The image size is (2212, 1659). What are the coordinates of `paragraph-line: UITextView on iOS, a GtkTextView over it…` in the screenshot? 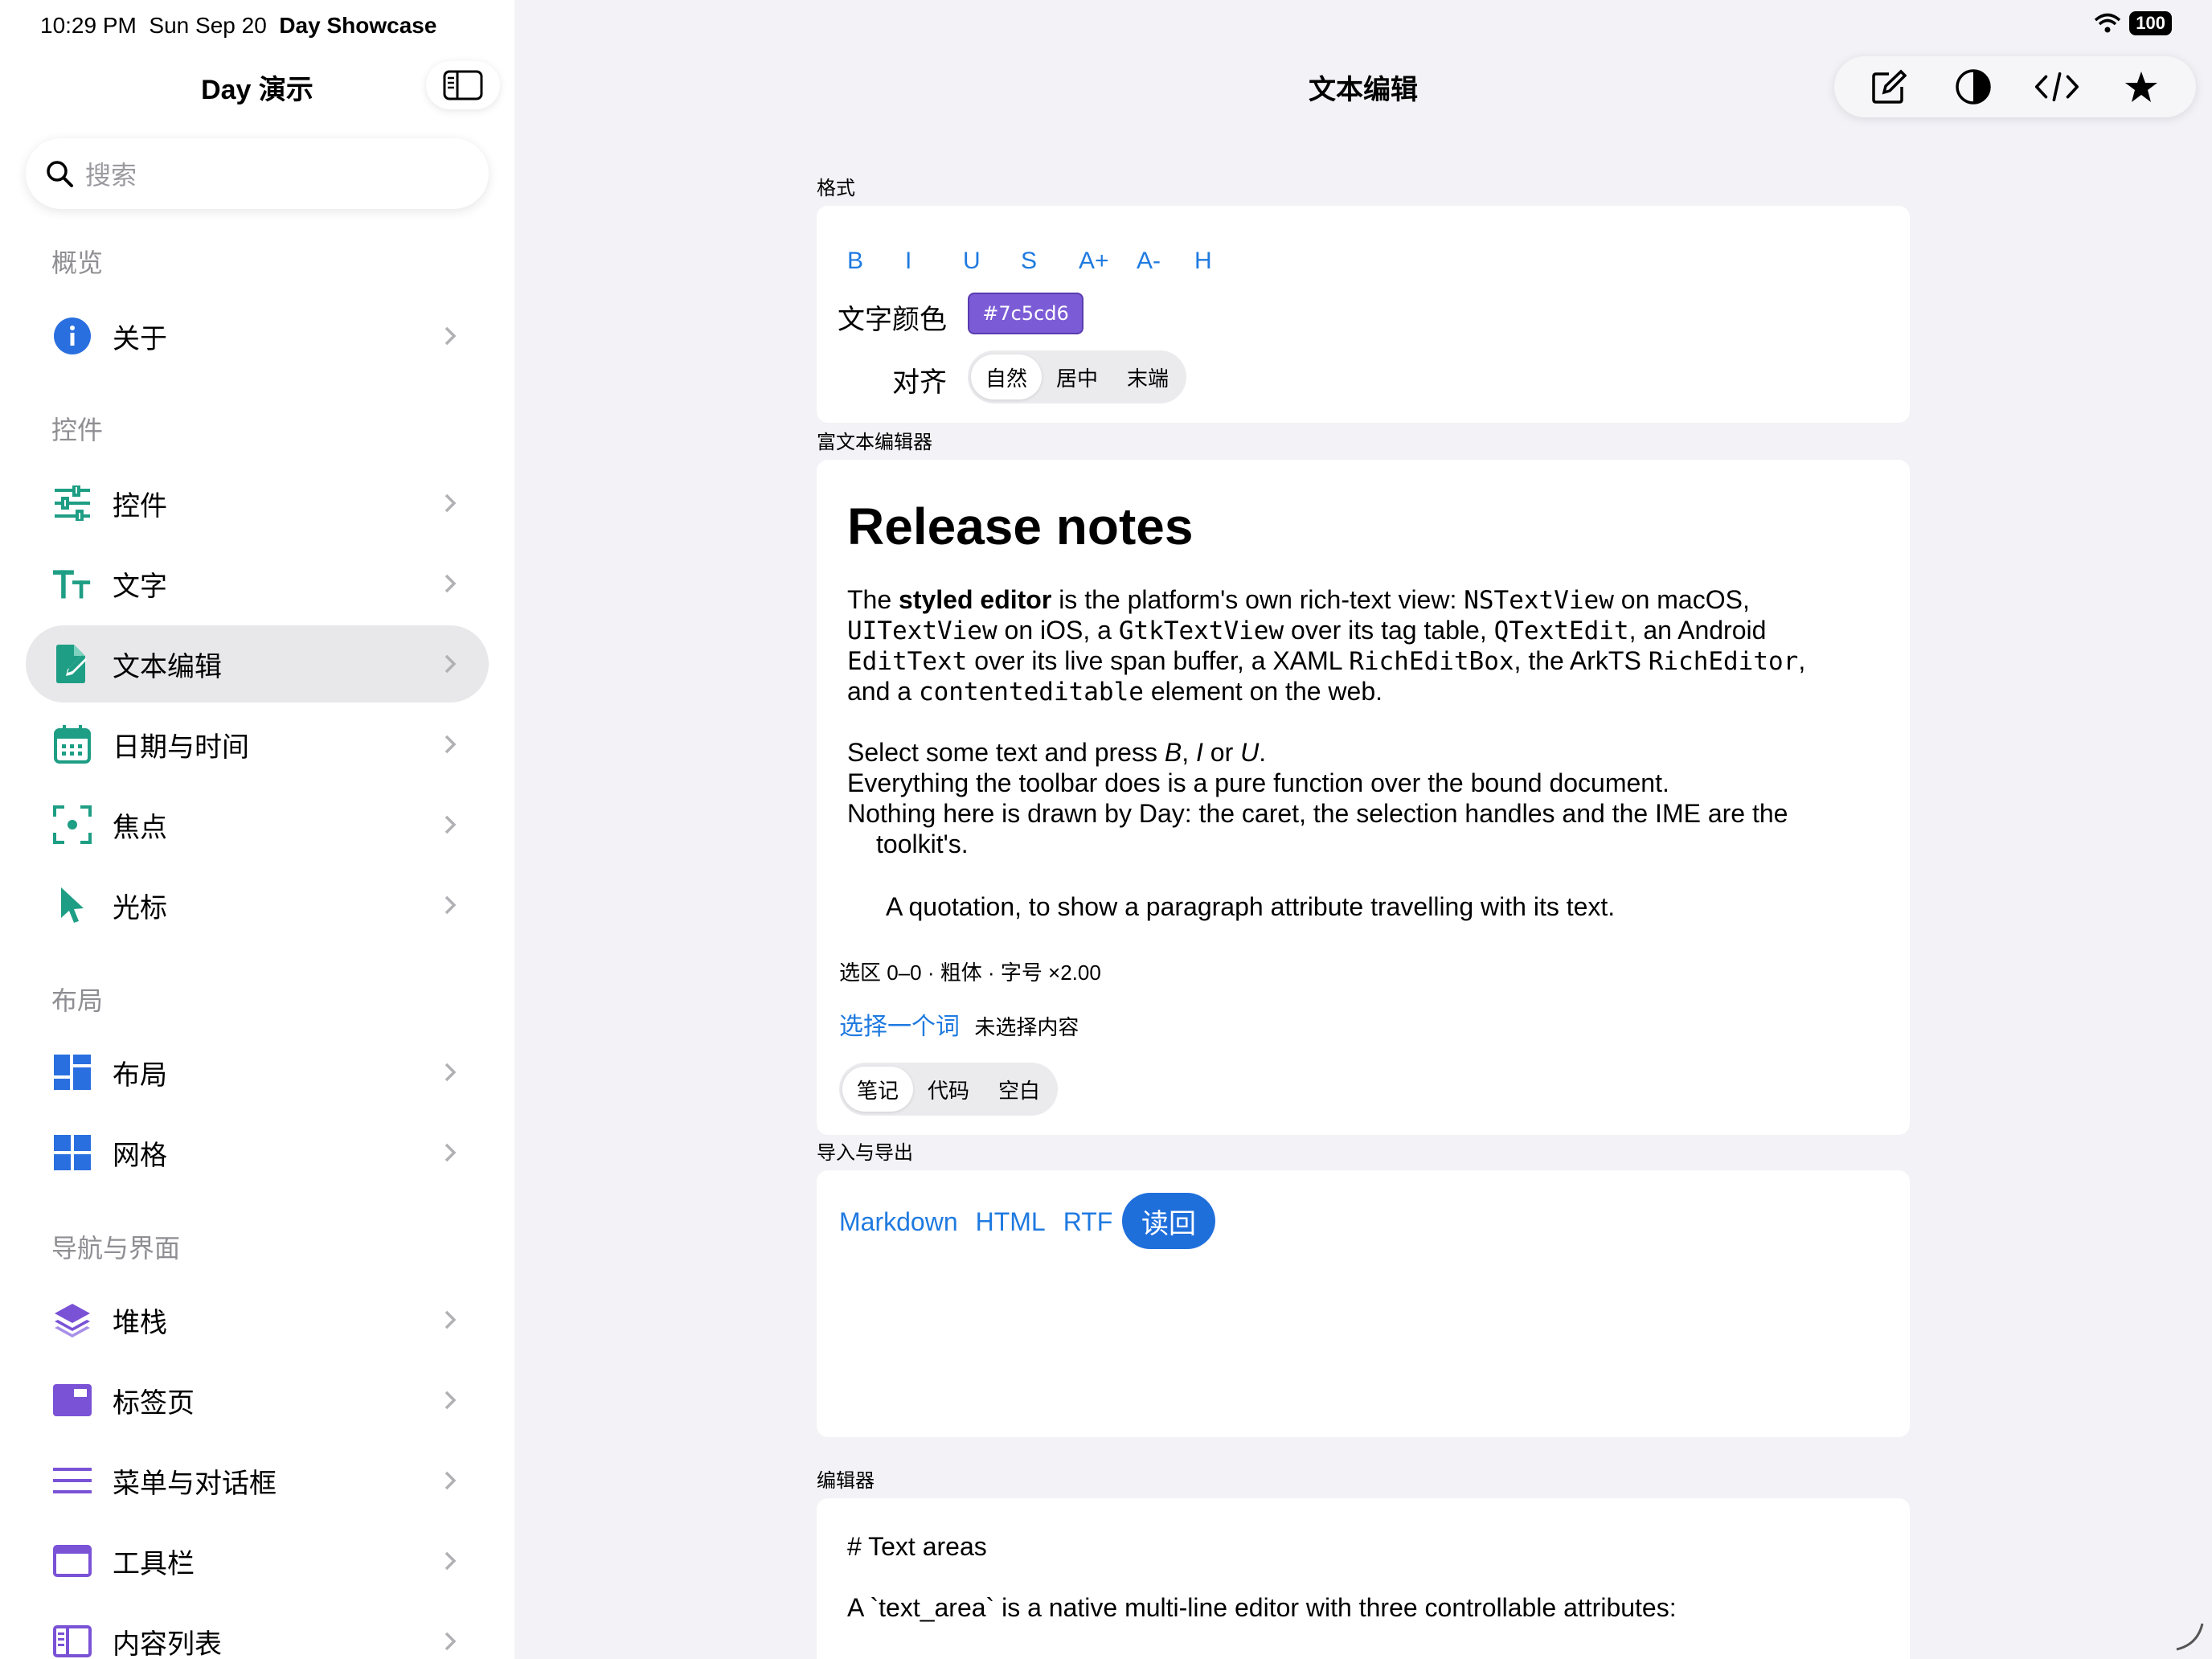 It's located at (1307, 630).